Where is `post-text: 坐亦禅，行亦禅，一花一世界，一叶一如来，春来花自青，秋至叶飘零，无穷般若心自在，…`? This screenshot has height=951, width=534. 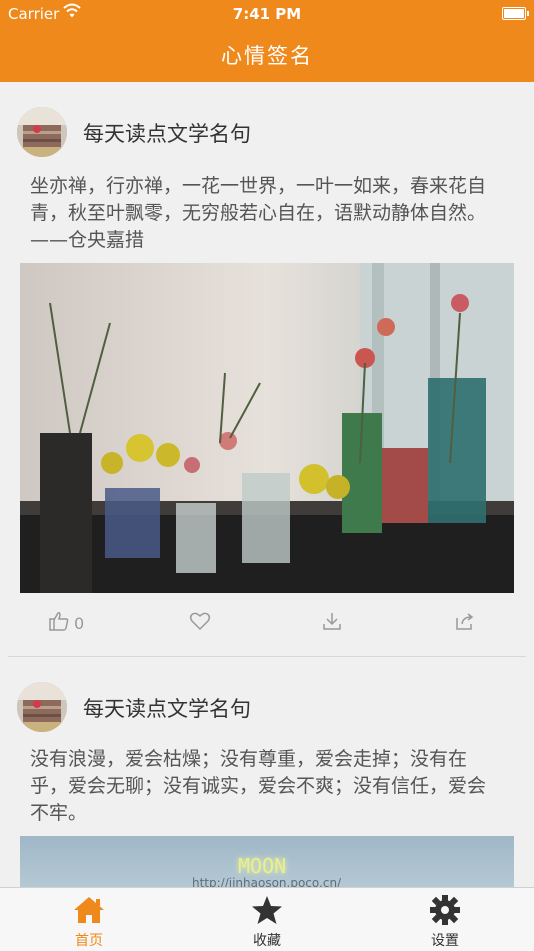 post-text: 坐亦禅，行亦禅，一花一世界，一叶一如来，春来花自青，秋至叶飘零，无穷般若心自在，… is located at coordinates (258, 213).